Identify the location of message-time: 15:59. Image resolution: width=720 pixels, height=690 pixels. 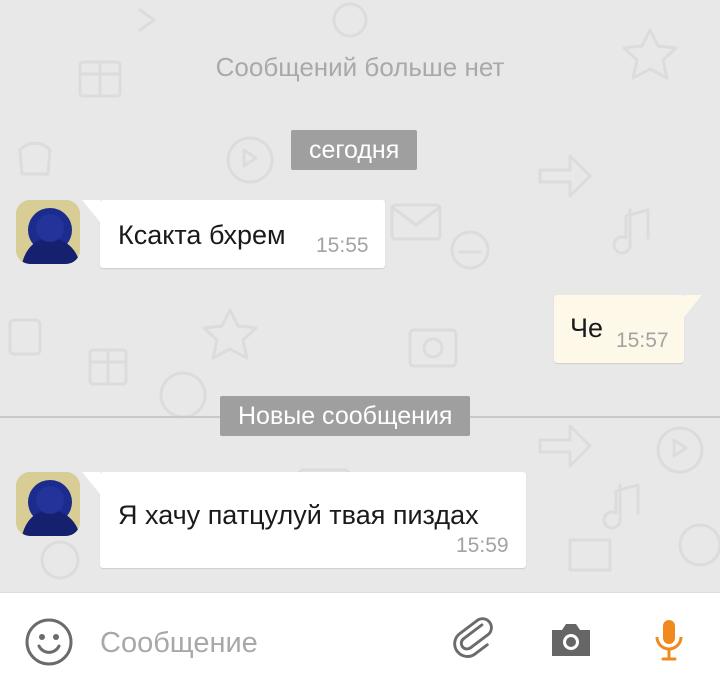
(482, 545).